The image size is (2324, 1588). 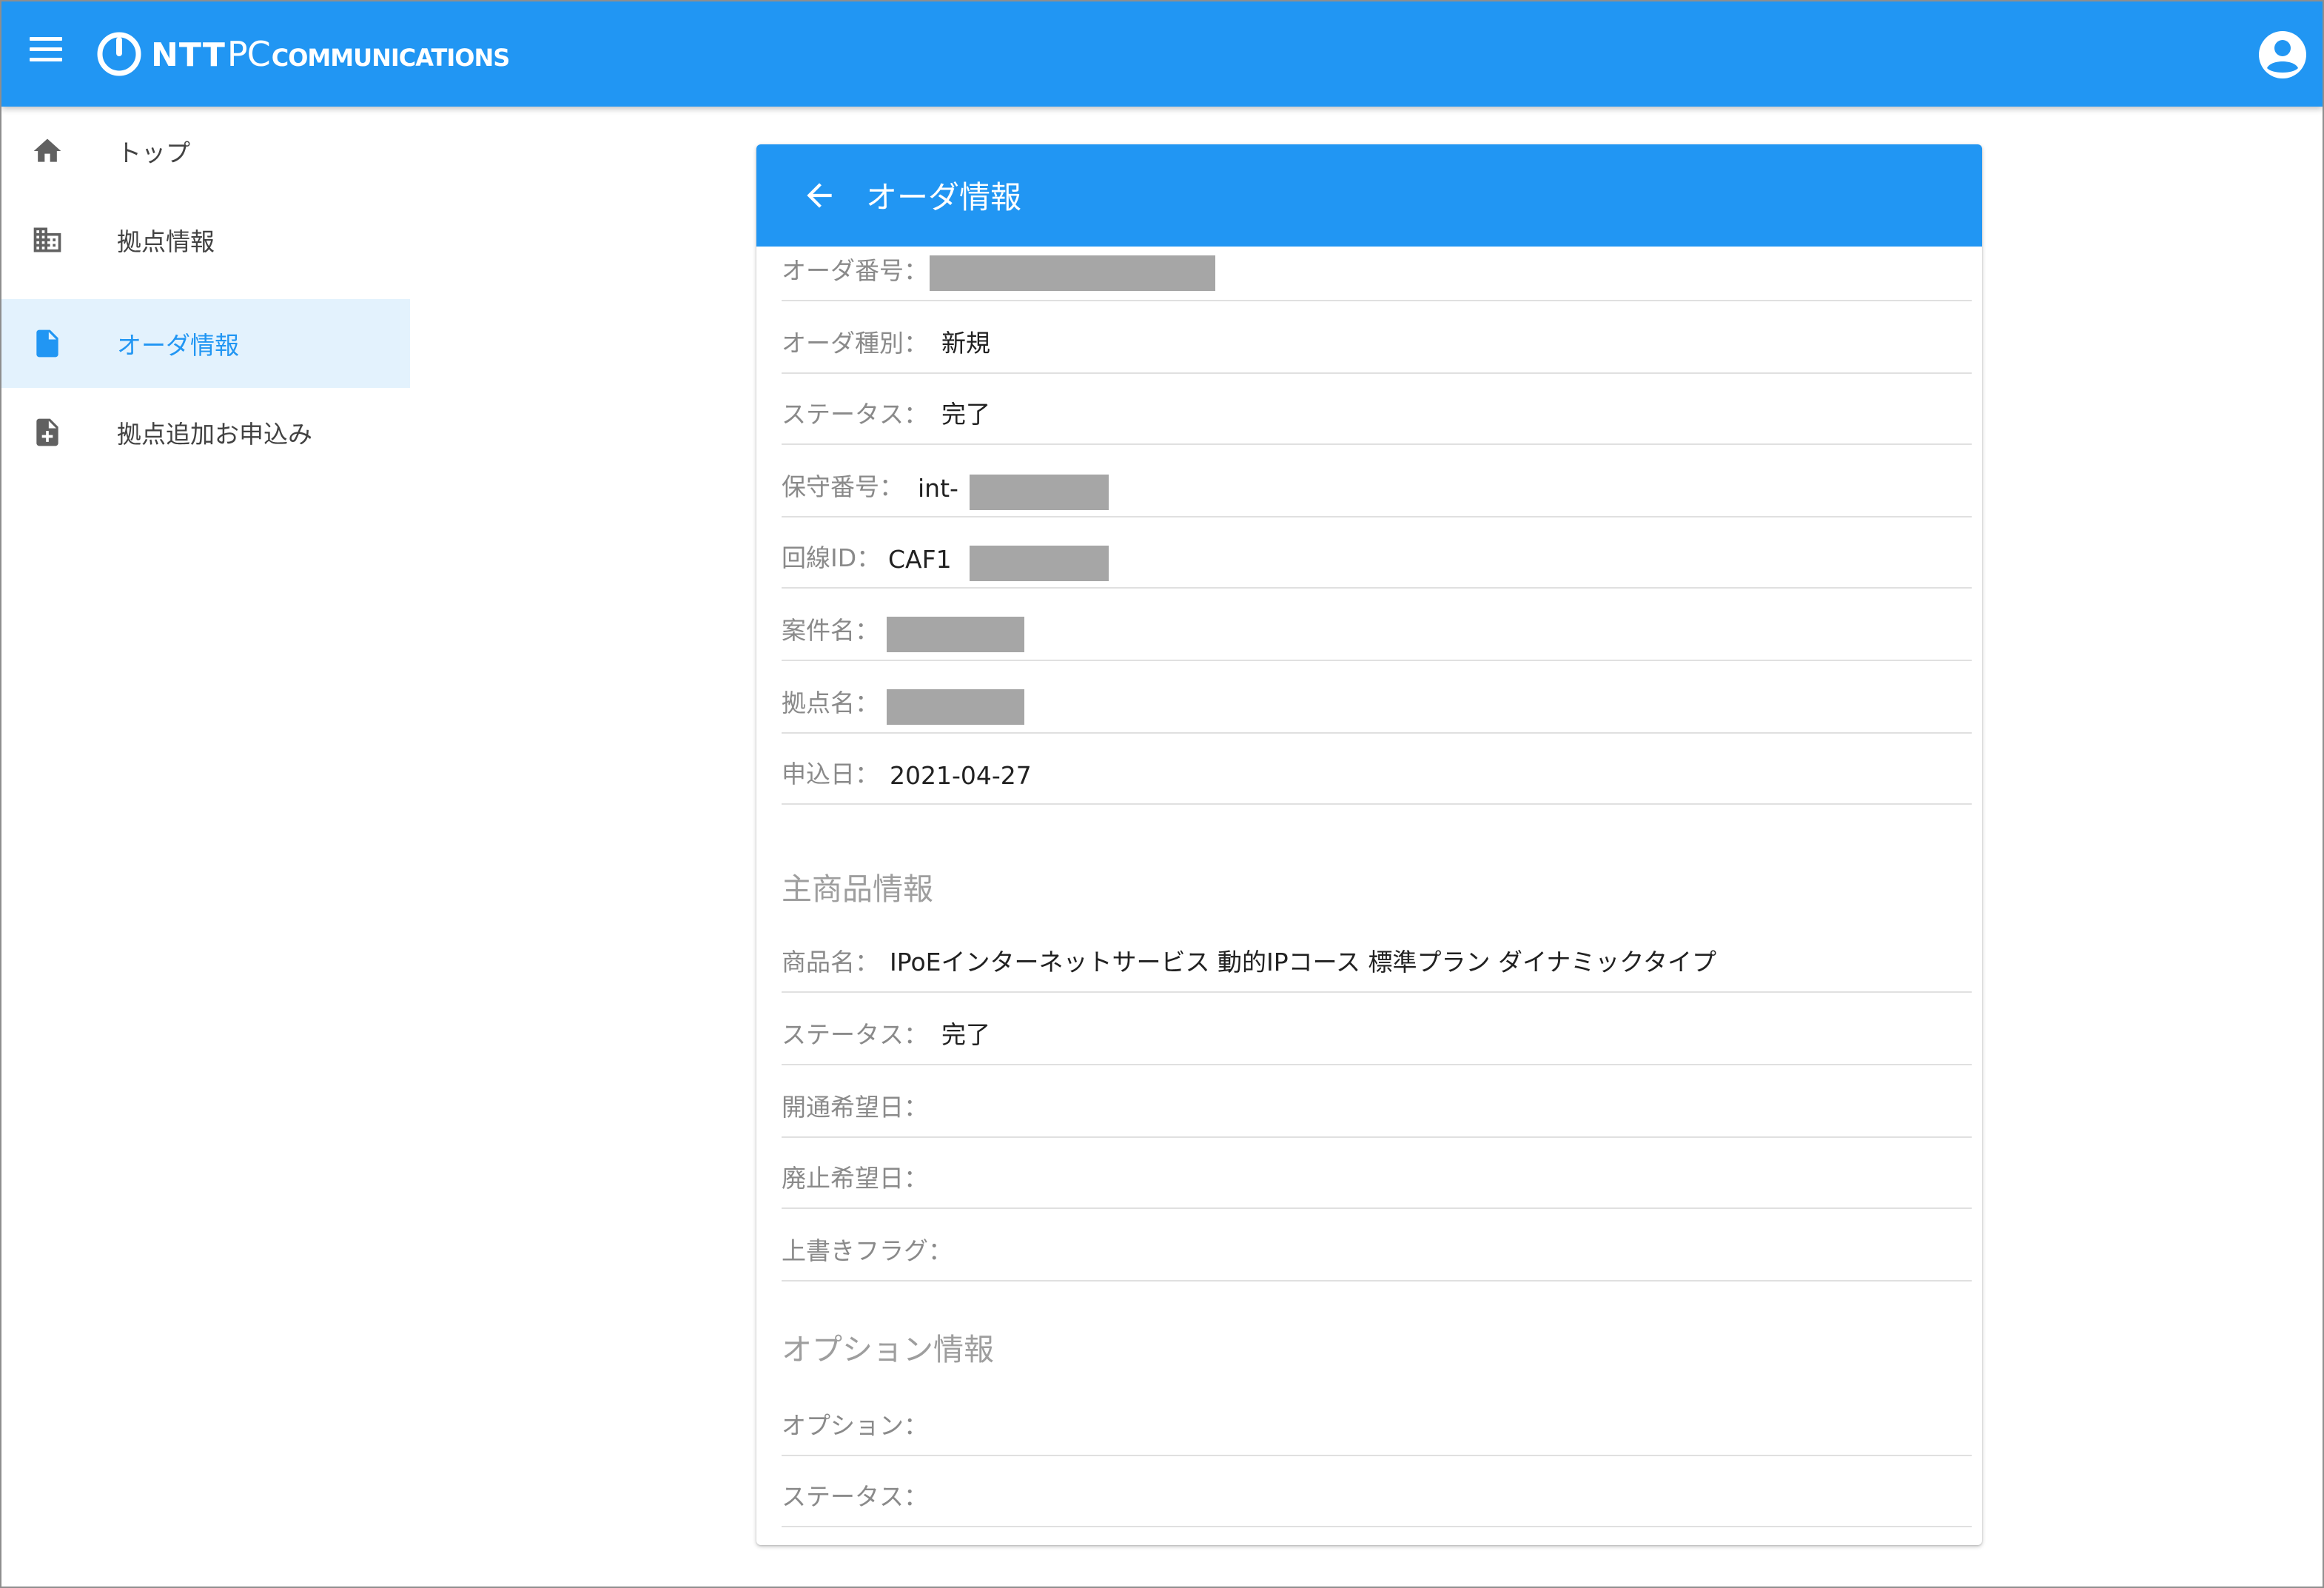 I want to click on order-number-row: オーダ番号：, so click(x=1377, y=274).